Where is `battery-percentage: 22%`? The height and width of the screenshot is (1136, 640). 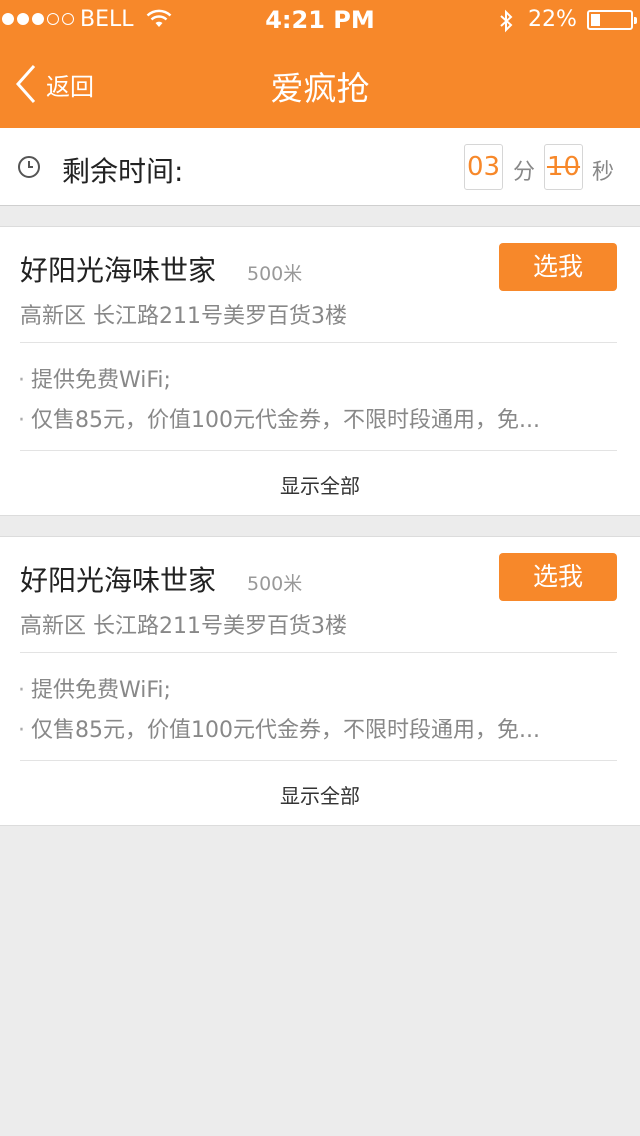
battery-percentage: 22% is located at coordinates (552, 19).